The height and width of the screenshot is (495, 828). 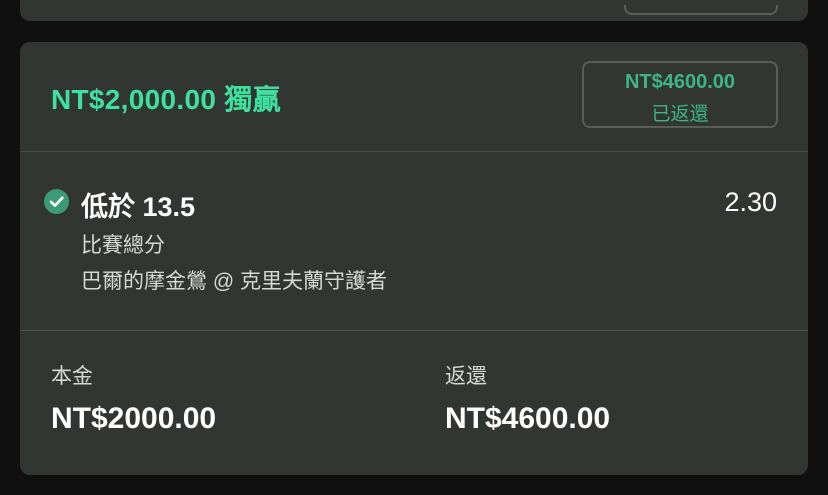 I want to click on selection-market: 比賽總分, so click(x=123, y=245).